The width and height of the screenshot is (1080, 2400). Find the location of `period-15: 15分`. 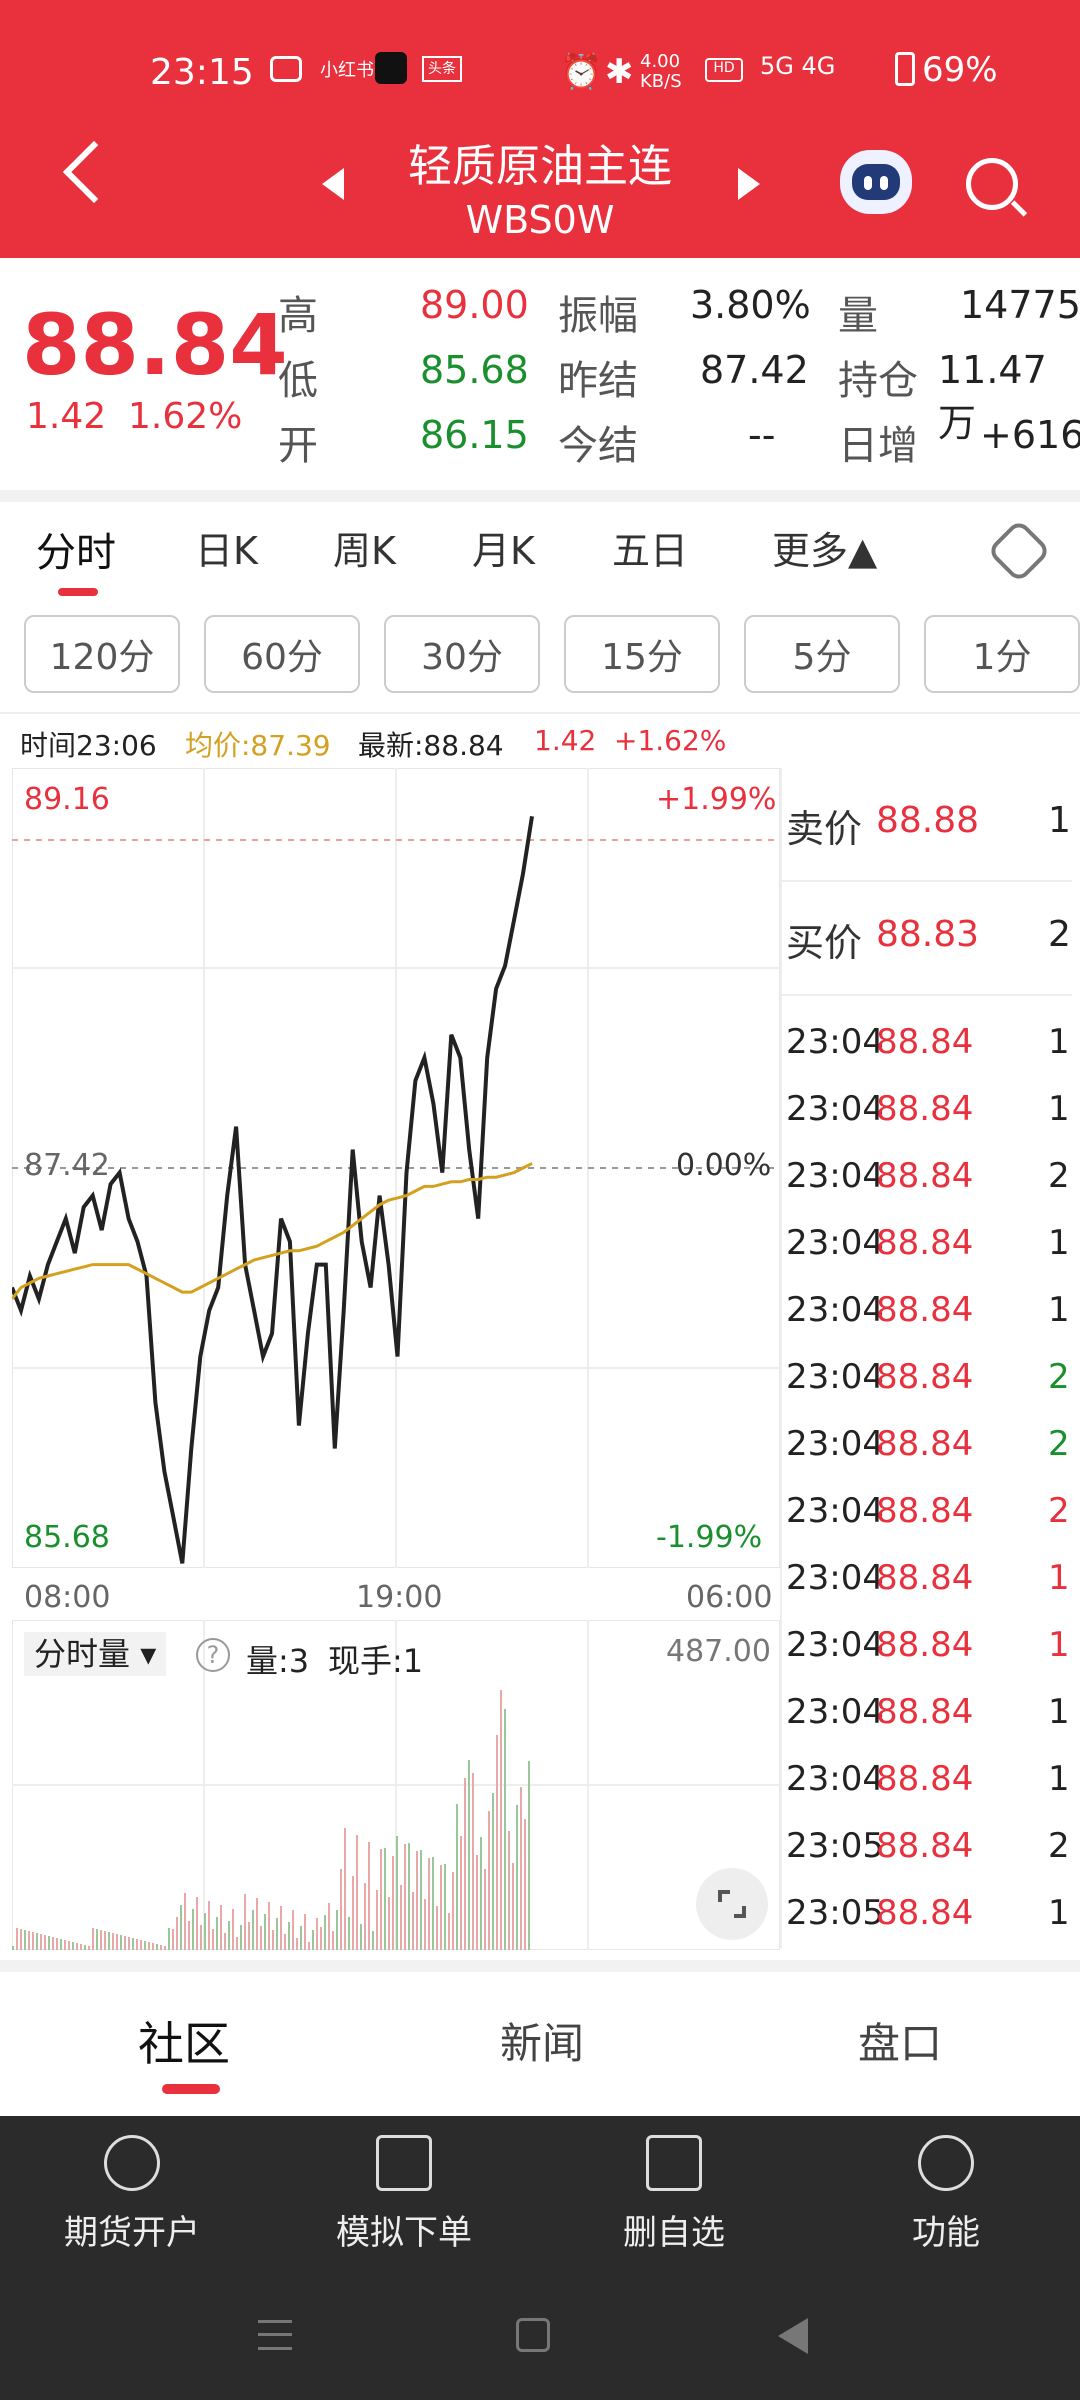

period-15: 15分 is located at coordinates (642, 654).